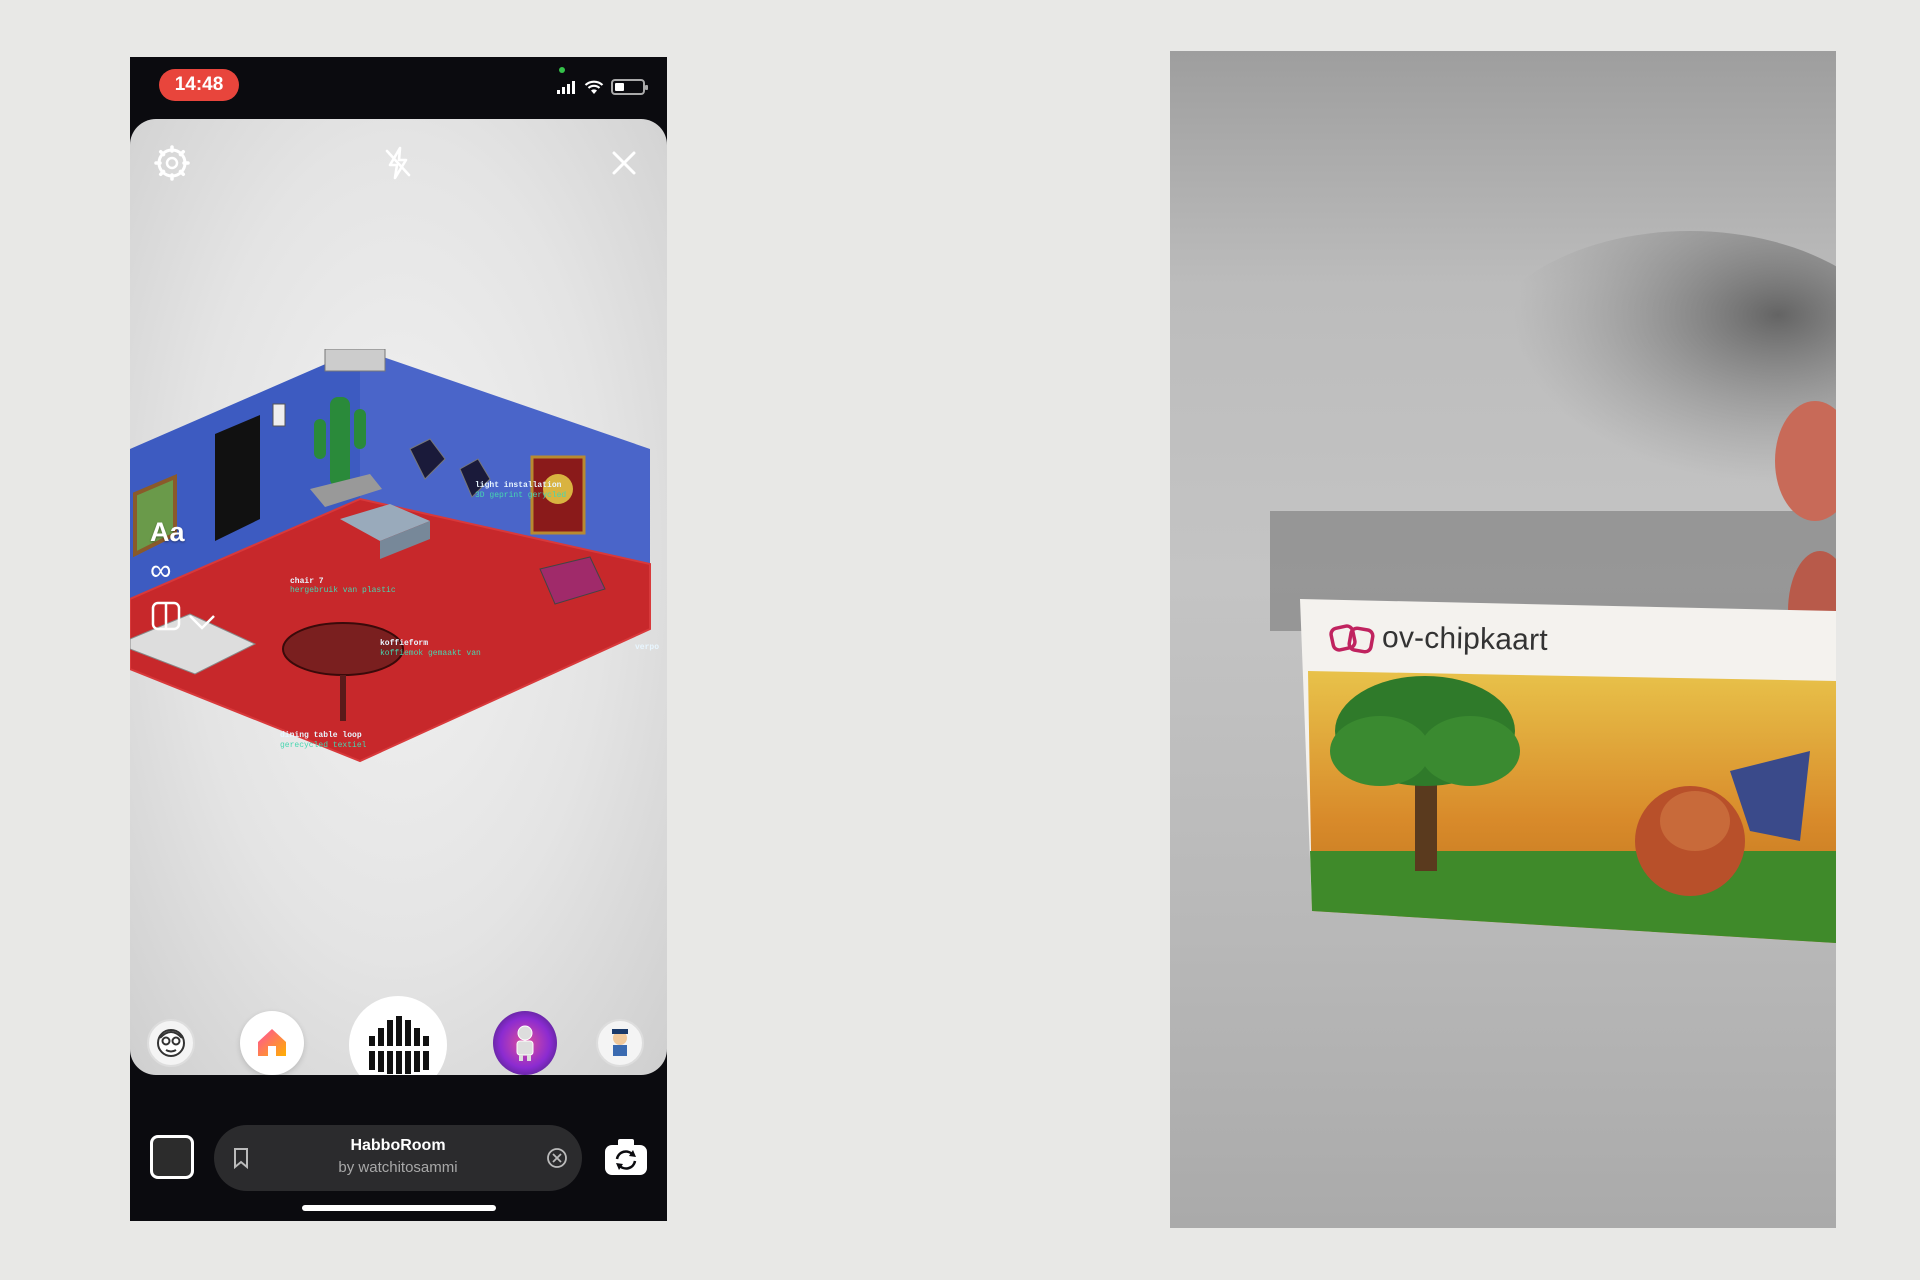  Describe the element at coordinates (172, 163) in the screenshot. I see `settings-icon` at that location.